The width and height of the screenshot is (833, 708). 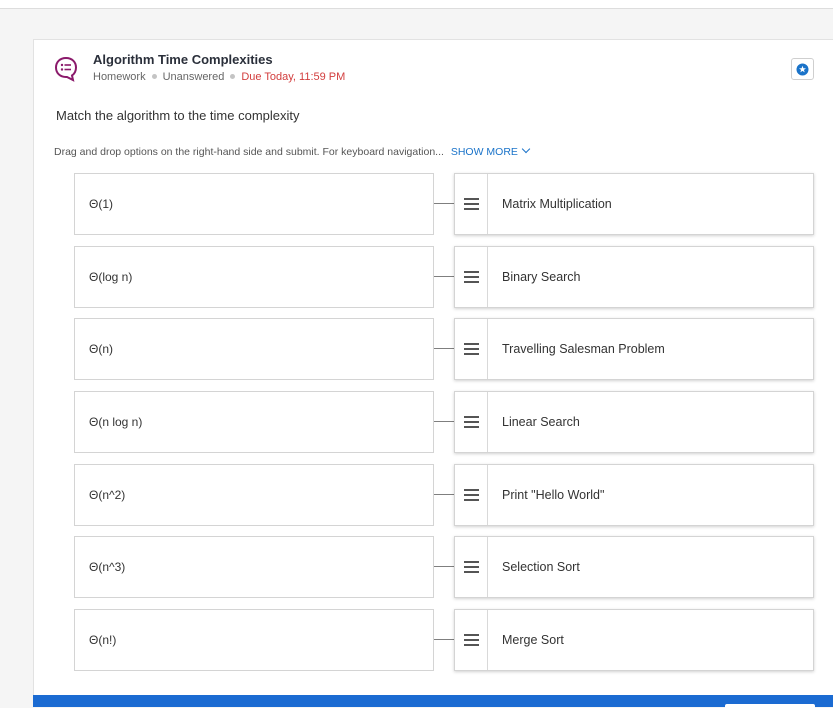 What do you see at coordinates (107, 495) in the screenshot?
I see `complexity-label: Θ(n^2)` at bounding box center [107, 495].